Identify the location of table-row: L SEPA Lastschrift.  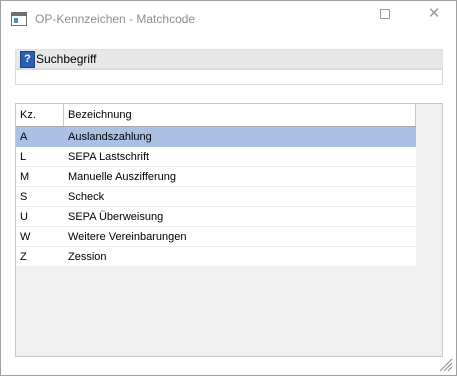
(216, 157).